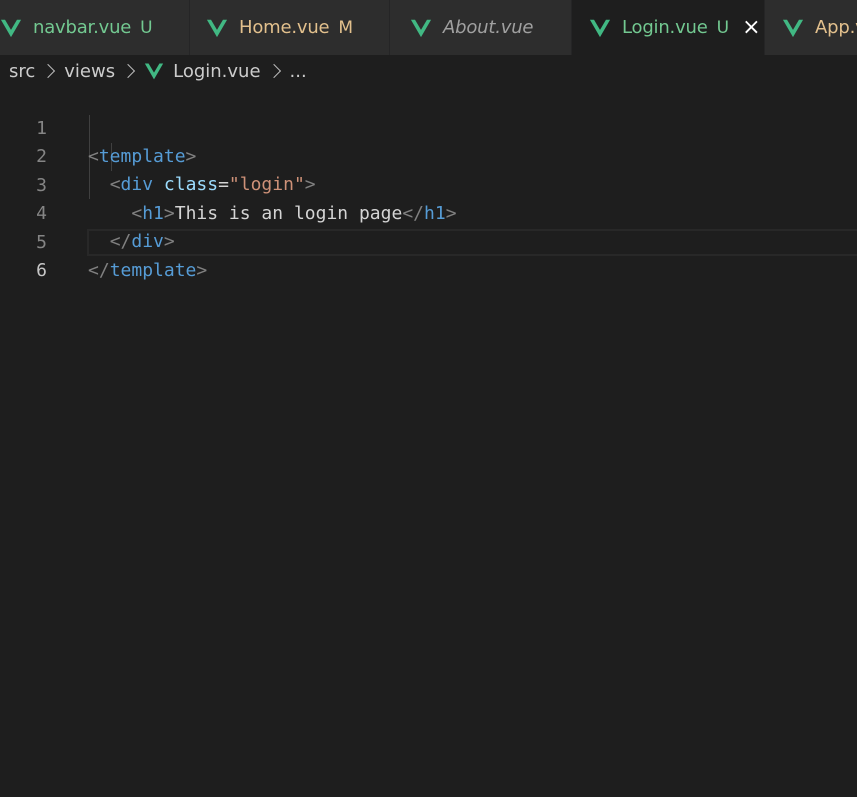 The height and width of the screenshot is (797, 857). I want to click on tab-login-vue: Login.vue U ×, so click(668, 27).